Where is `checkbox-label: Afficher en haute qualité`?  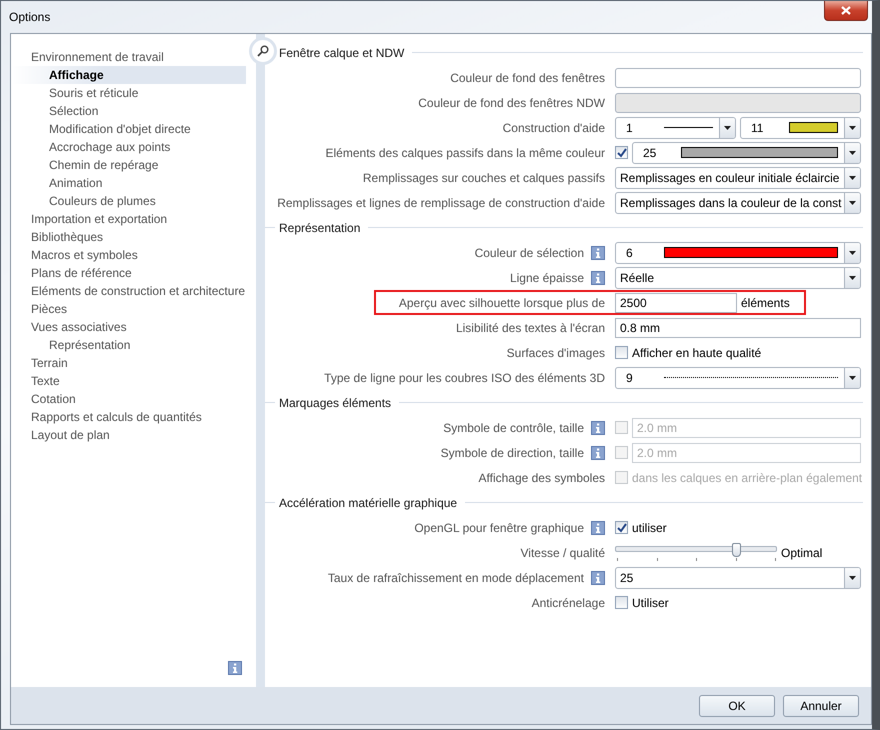
checkbox-label: Afficher en haute qualité is located at coordinates (697, 353).